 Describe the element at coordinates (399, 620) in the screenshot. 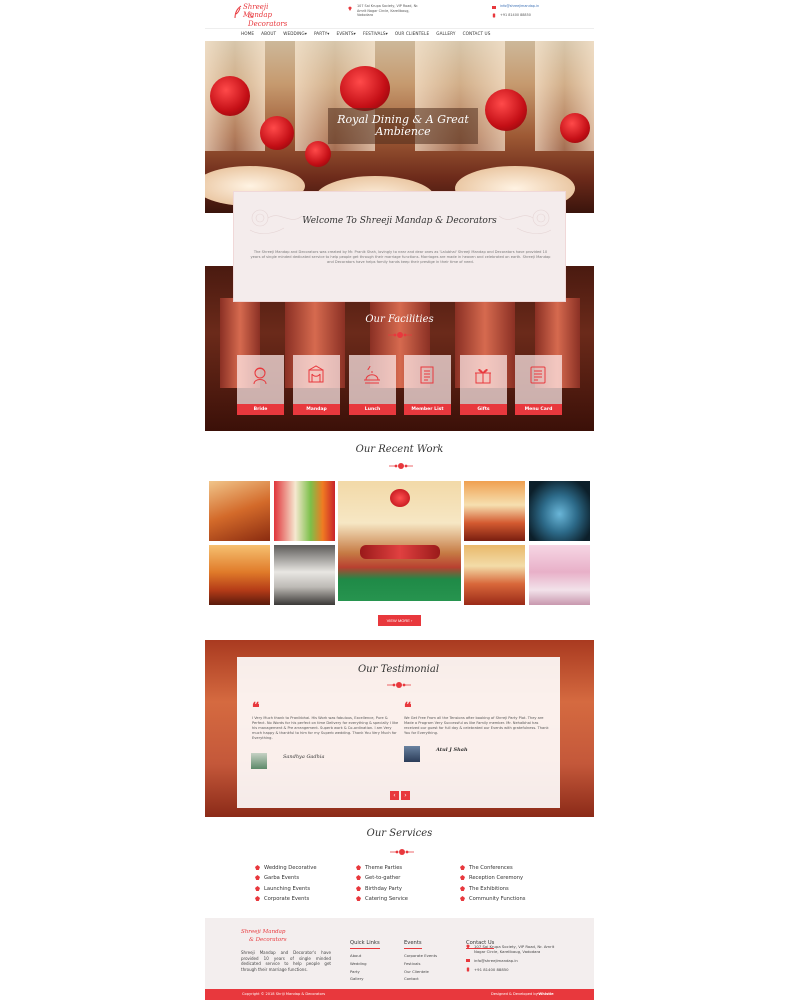

I see `view-more-button: VIEW MORE ›` at that location.